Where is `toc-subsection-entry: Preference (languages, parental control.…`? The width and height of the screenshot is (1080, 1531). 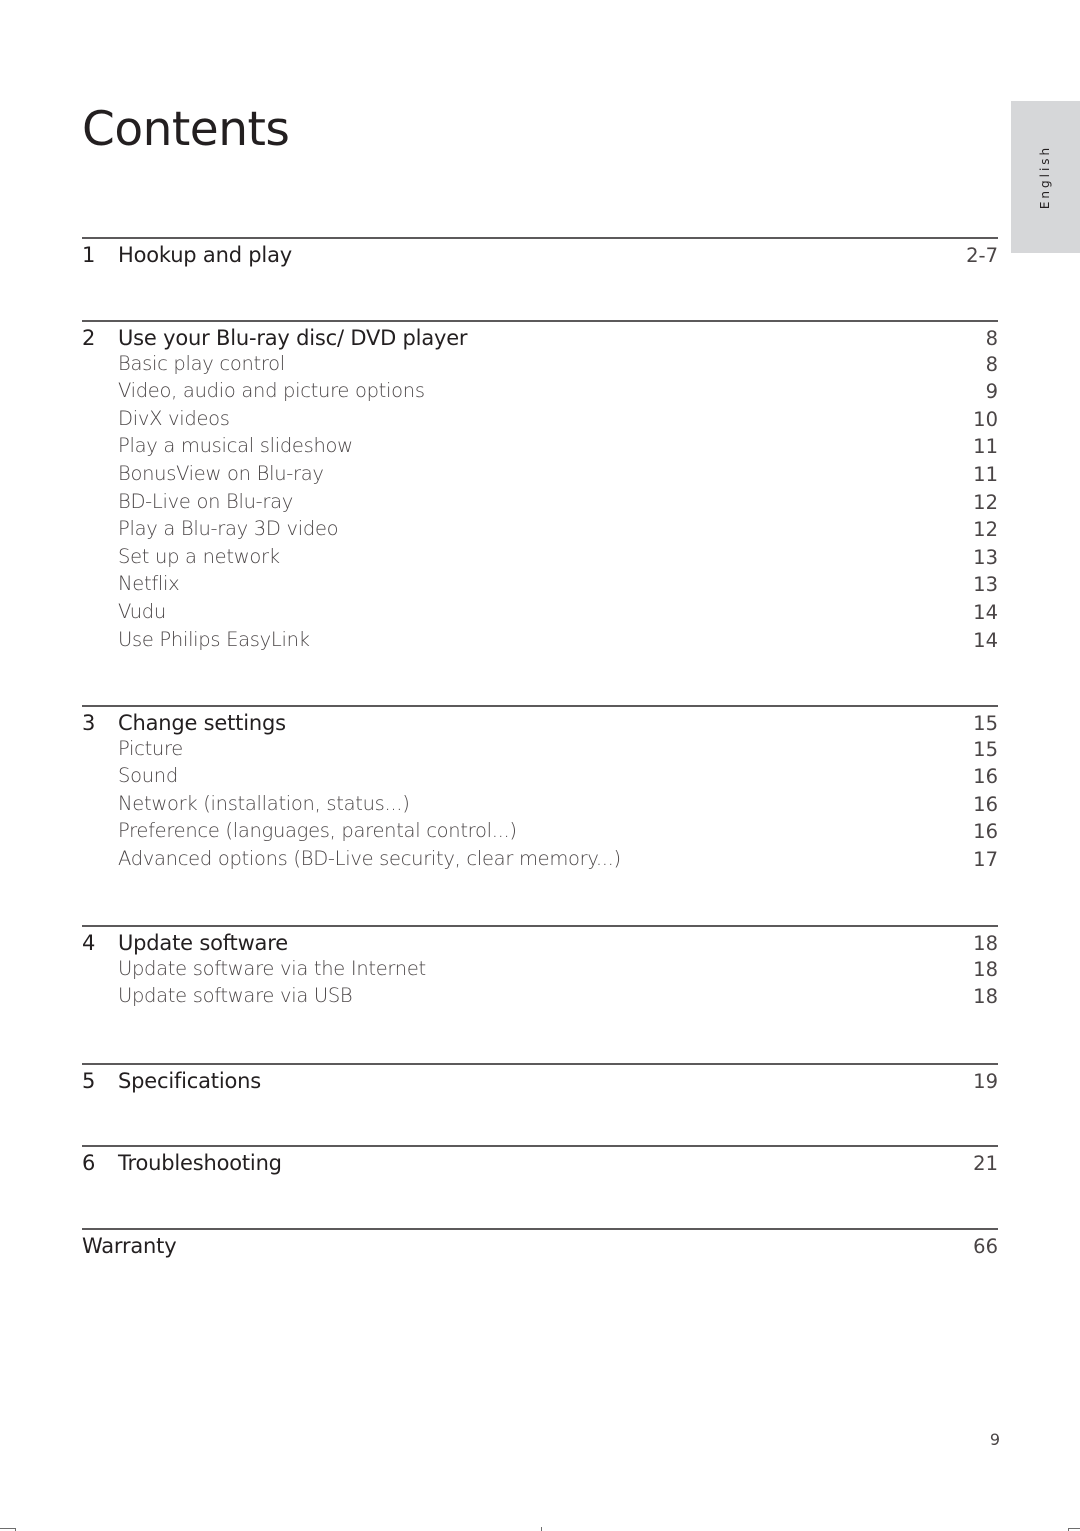 toc-subsection-entry: Preference (languages, parental control.… is located at coordinates (540, 831).